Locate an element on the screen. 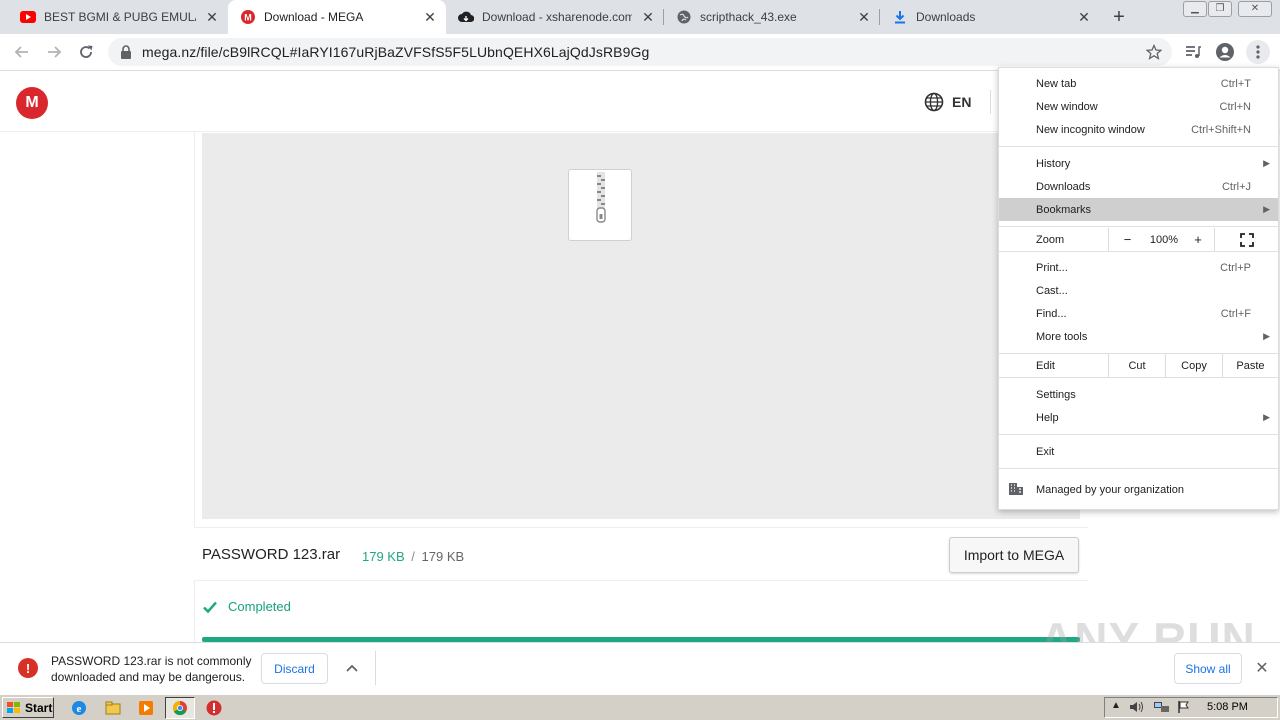 The width and height of the screenshot is (1280, 720). tab-title: BEST BGMI & PUBG EMULATOR F is located at coordinates (120, 17).